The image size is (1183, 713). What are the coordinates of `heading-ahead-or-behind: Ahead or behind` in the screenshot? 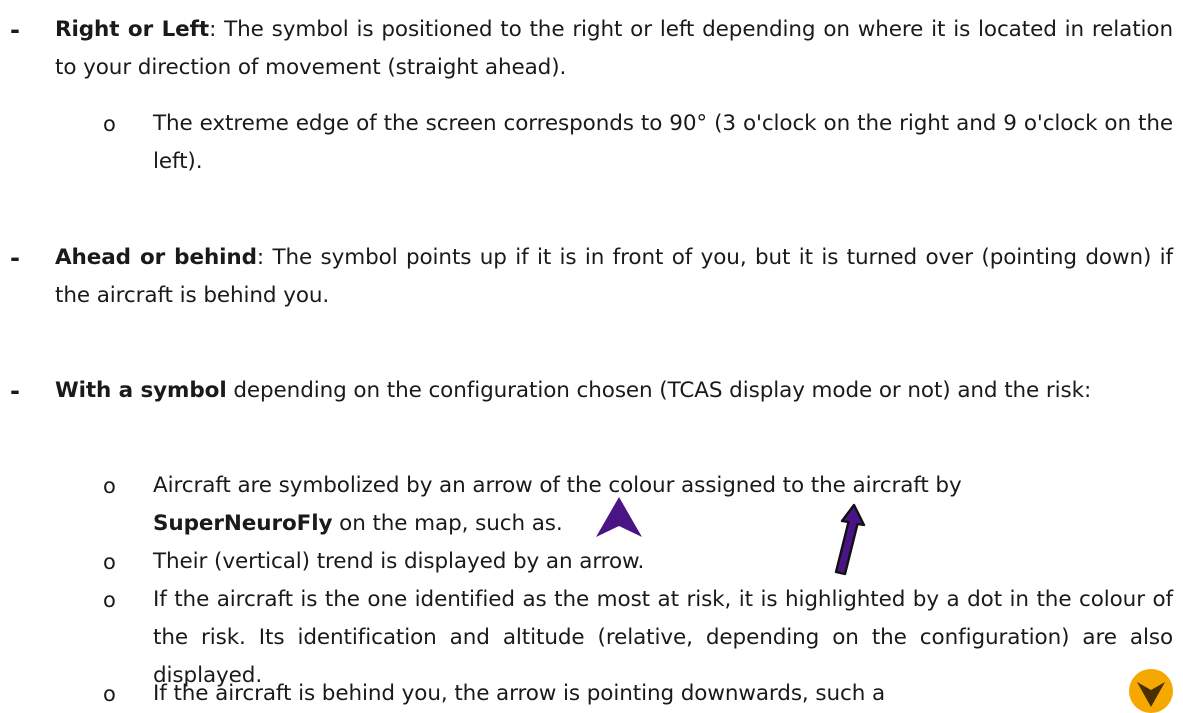 It's located at (156, 257).